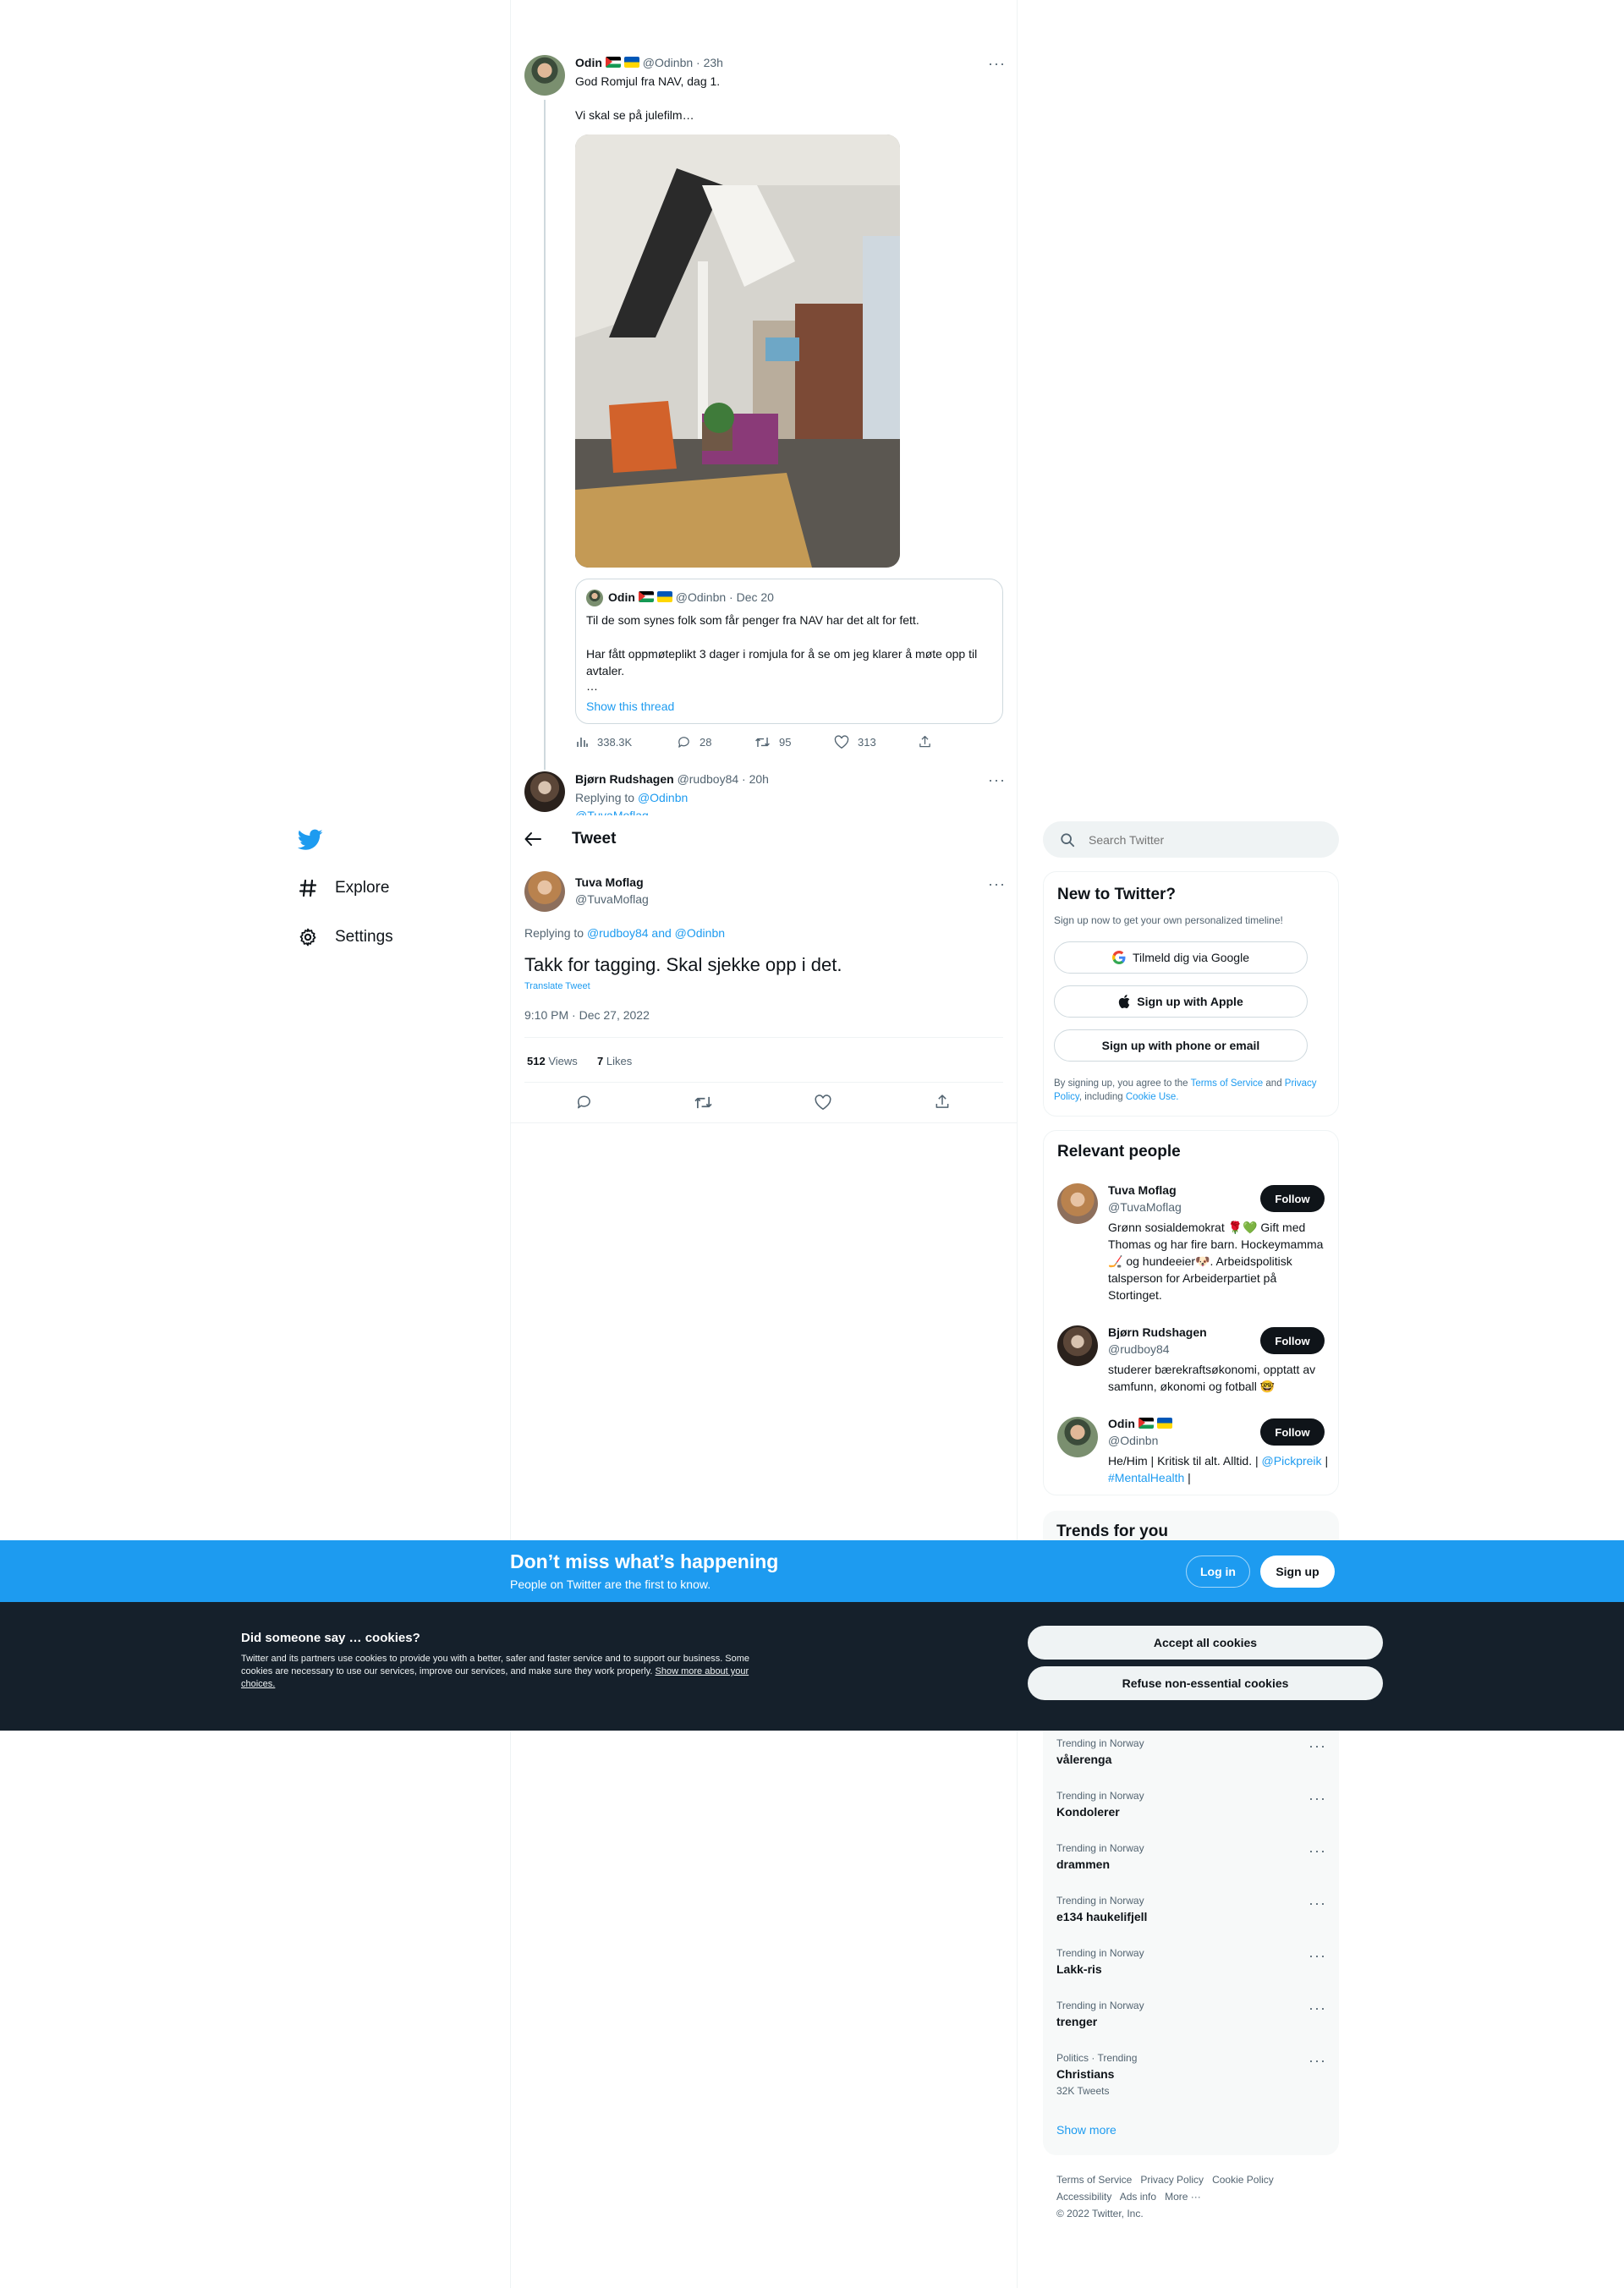 This screenshot has height=2288, width=1624. I want to click on replying-to-label: Replying to, so click(554, 933).